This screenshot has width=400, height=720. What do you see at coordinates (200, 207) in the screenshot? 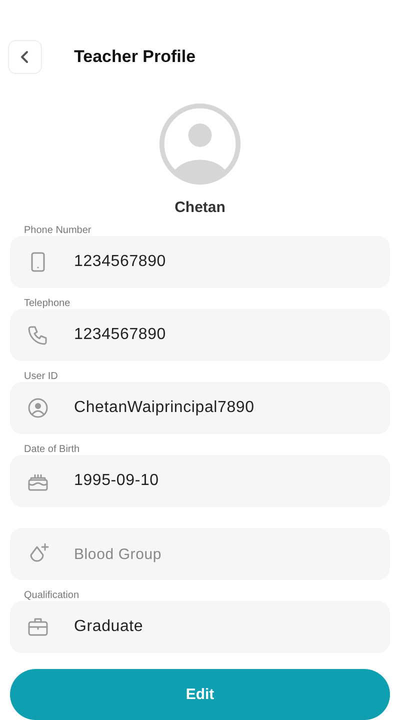
I see `profile-name: Chetan` at bounding box center [200, 207].